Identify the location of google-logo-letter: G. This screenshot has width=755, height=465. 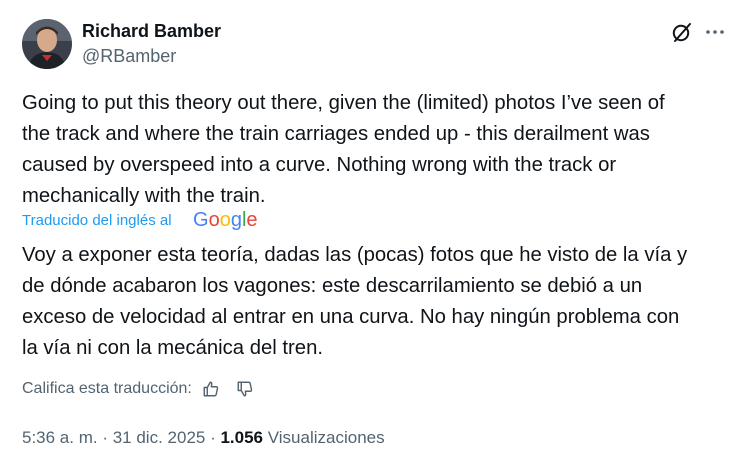
(201, 220).